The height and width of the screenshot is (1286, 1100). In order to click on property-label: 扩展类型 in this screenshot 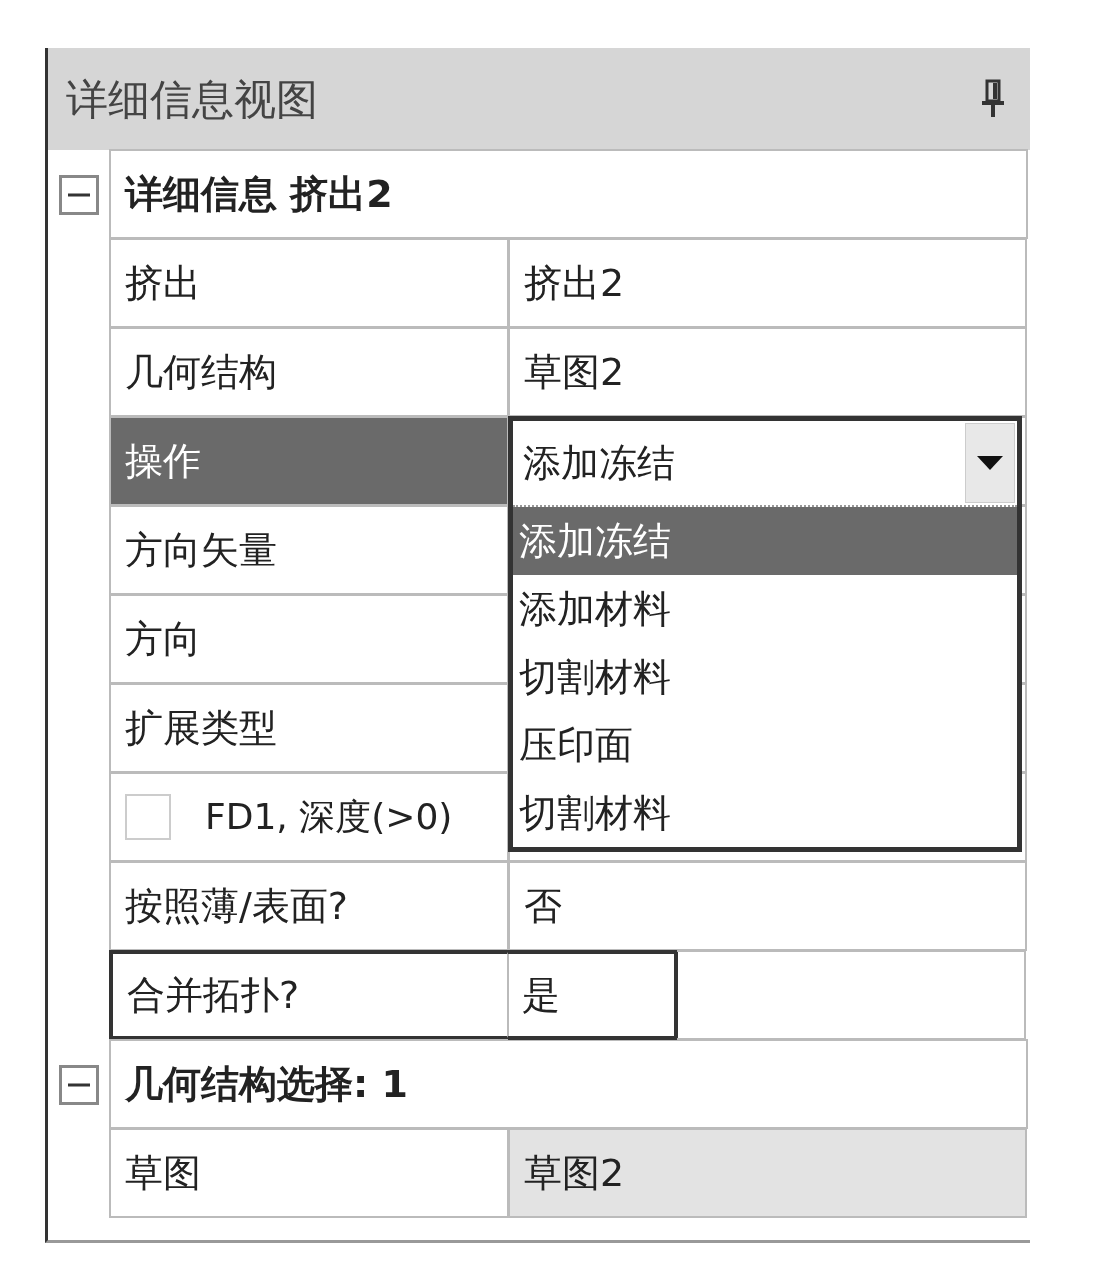, I will do `click(201, 728)`.